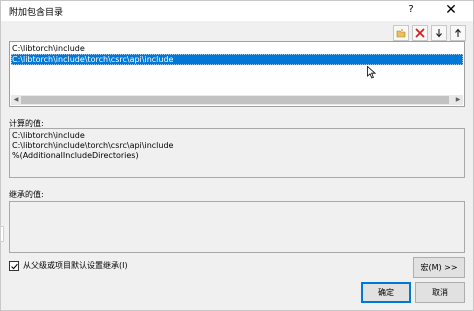  Describe the element at coordinates (48, 135) in the screenshot. I see `evaluated-line: C:\libtorch\include` at that location.